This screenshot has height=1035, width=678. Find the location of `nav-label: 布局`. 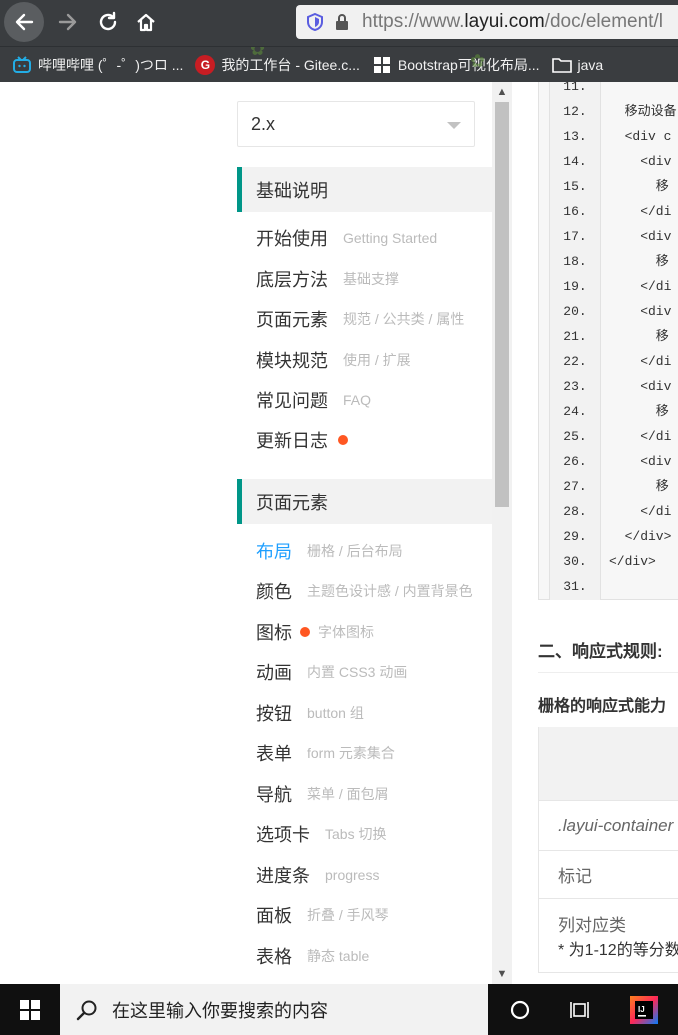

nav-label: 布局 is located at coordinates (274, 552).